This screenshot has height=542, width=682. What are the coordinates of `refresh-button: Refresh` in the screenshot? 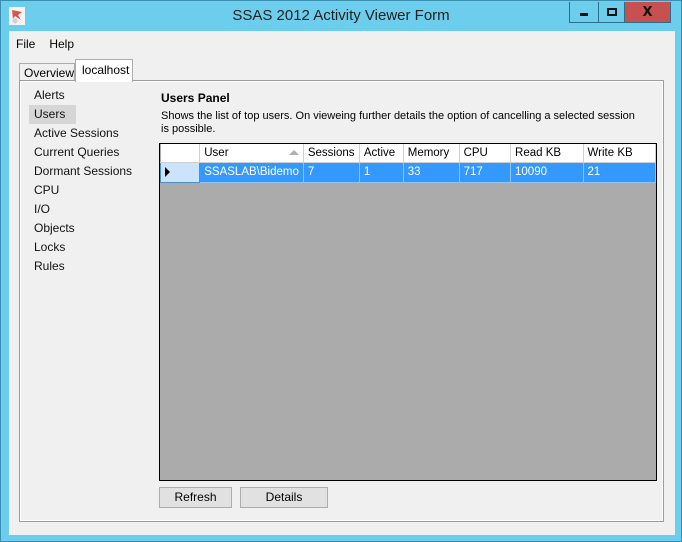 It's located at (195, 497).